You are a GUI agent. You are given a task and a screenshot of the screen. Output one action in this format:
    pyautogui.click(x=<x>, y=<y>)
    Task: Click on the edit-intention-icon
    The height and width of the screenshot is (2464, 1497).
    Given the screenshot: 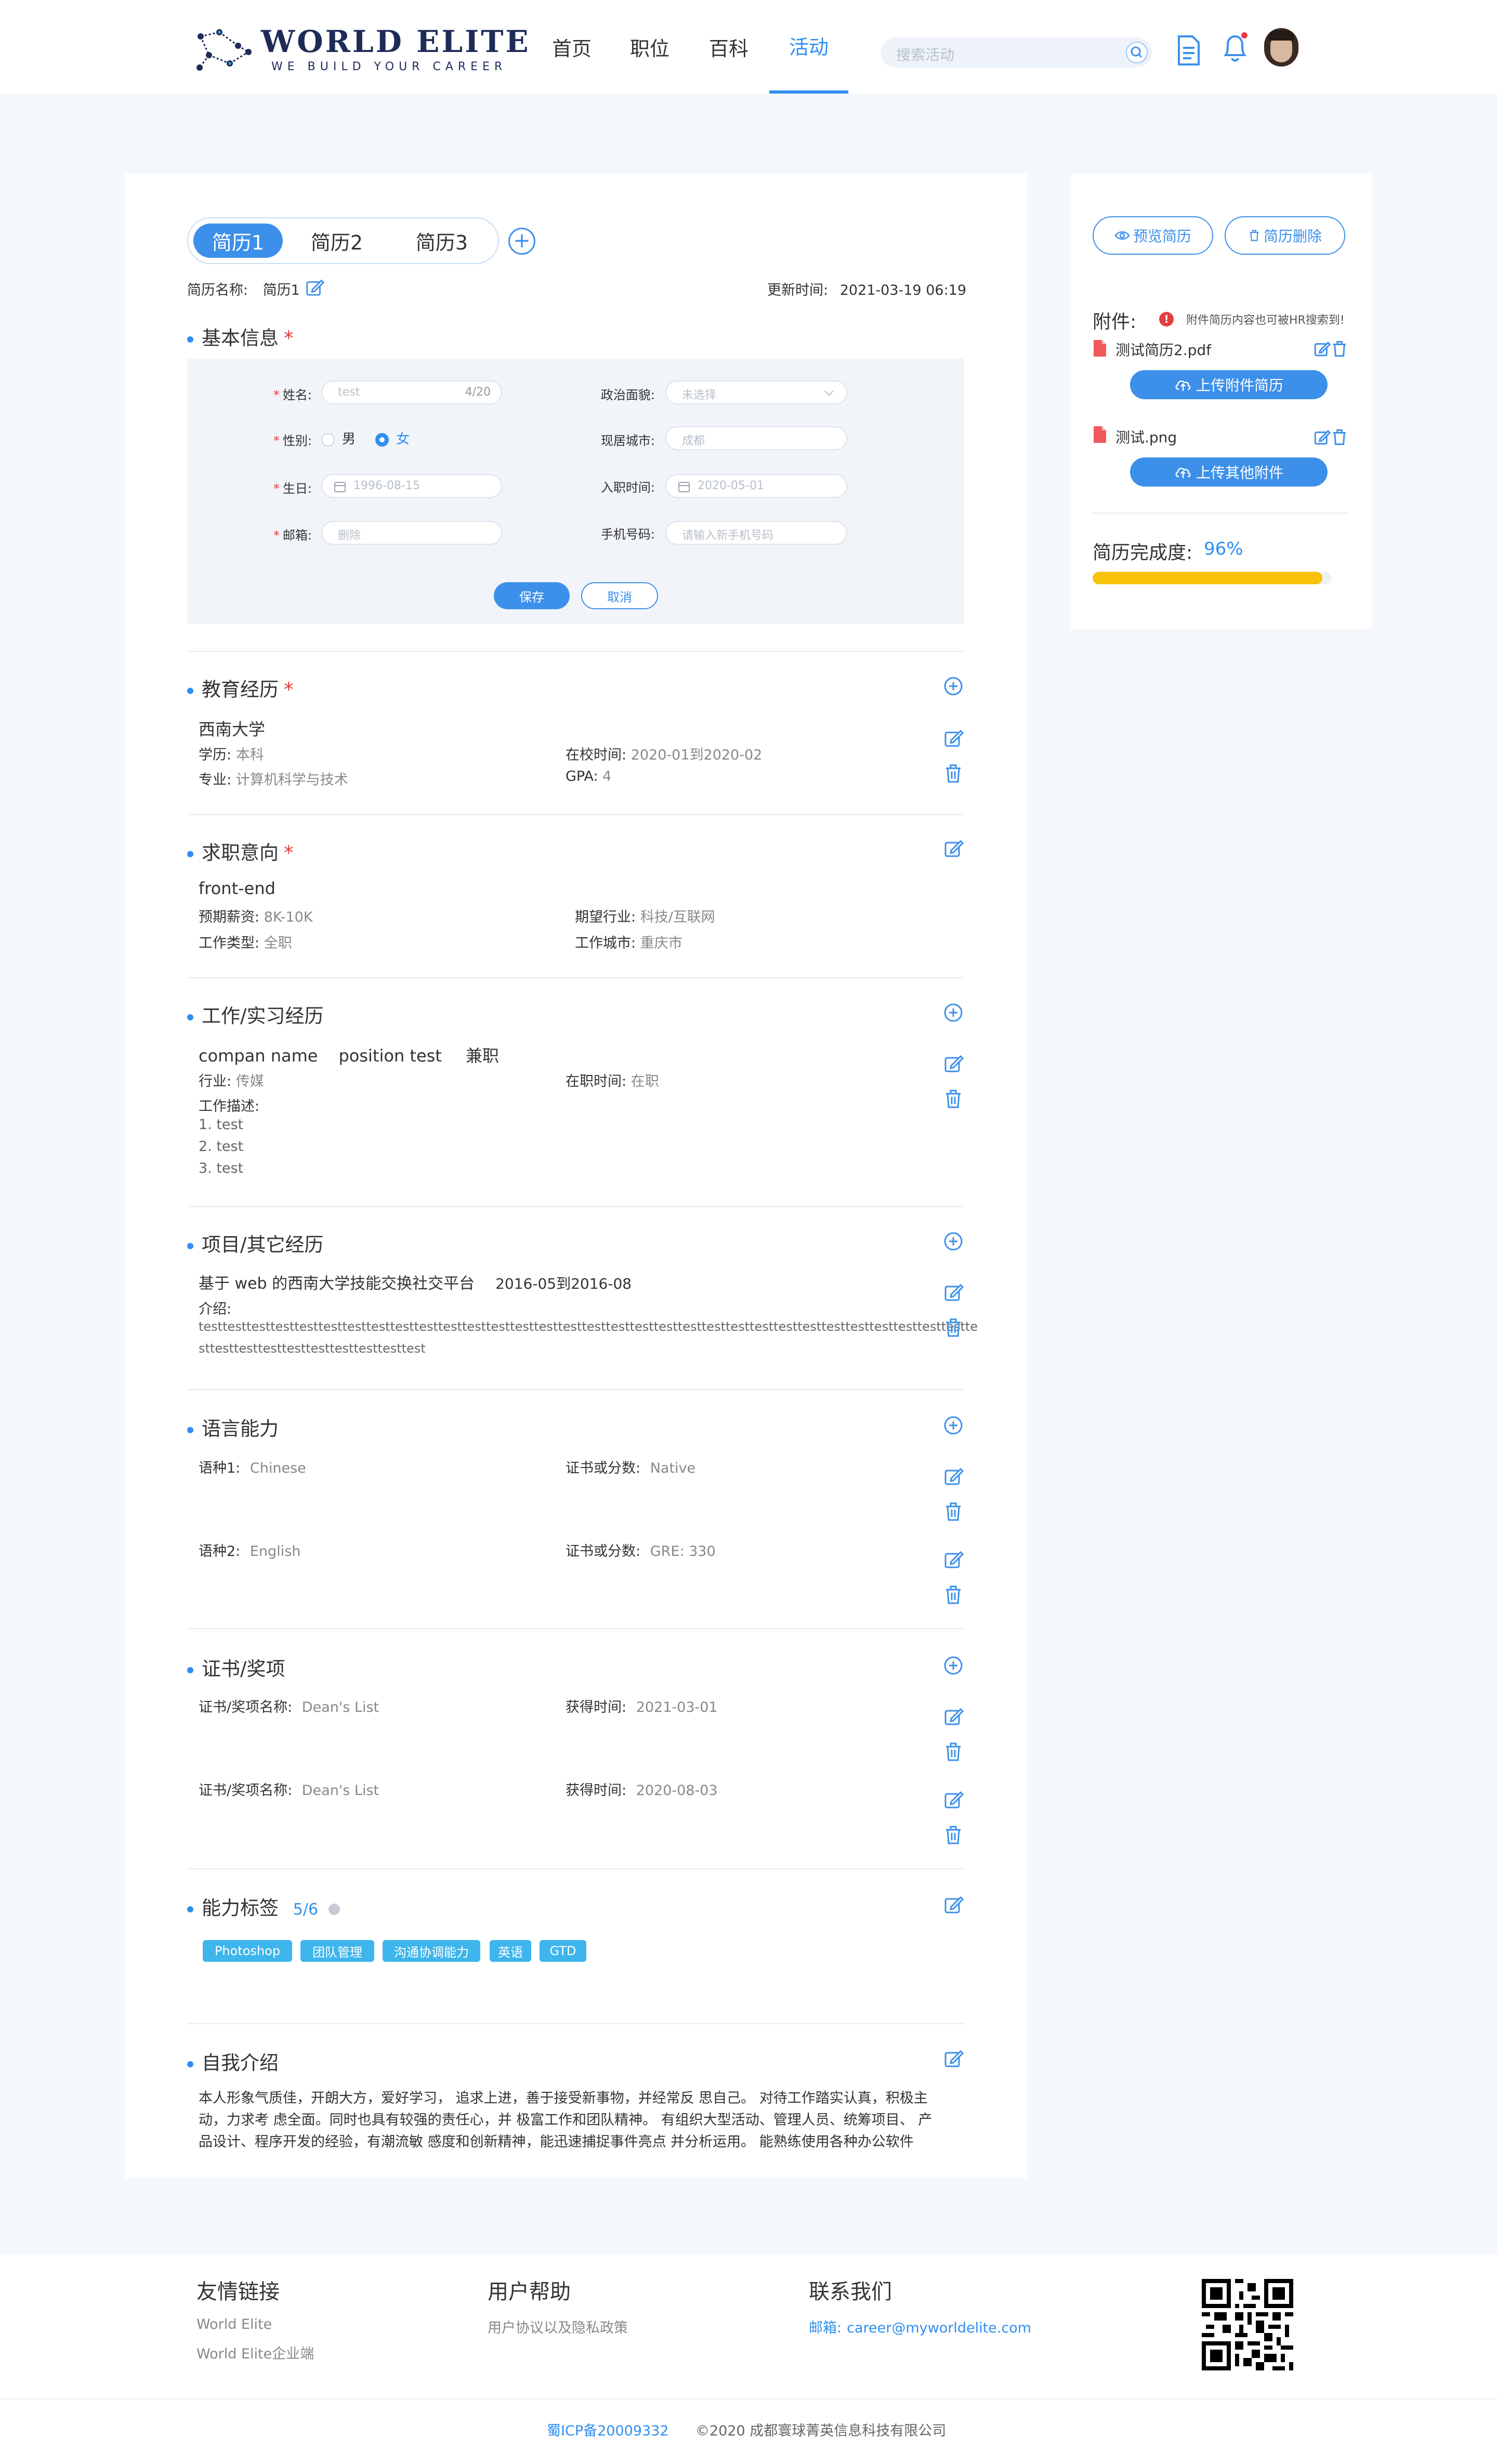 What is the action you would take?
    pyautogui.click(x=953, y=848)
    